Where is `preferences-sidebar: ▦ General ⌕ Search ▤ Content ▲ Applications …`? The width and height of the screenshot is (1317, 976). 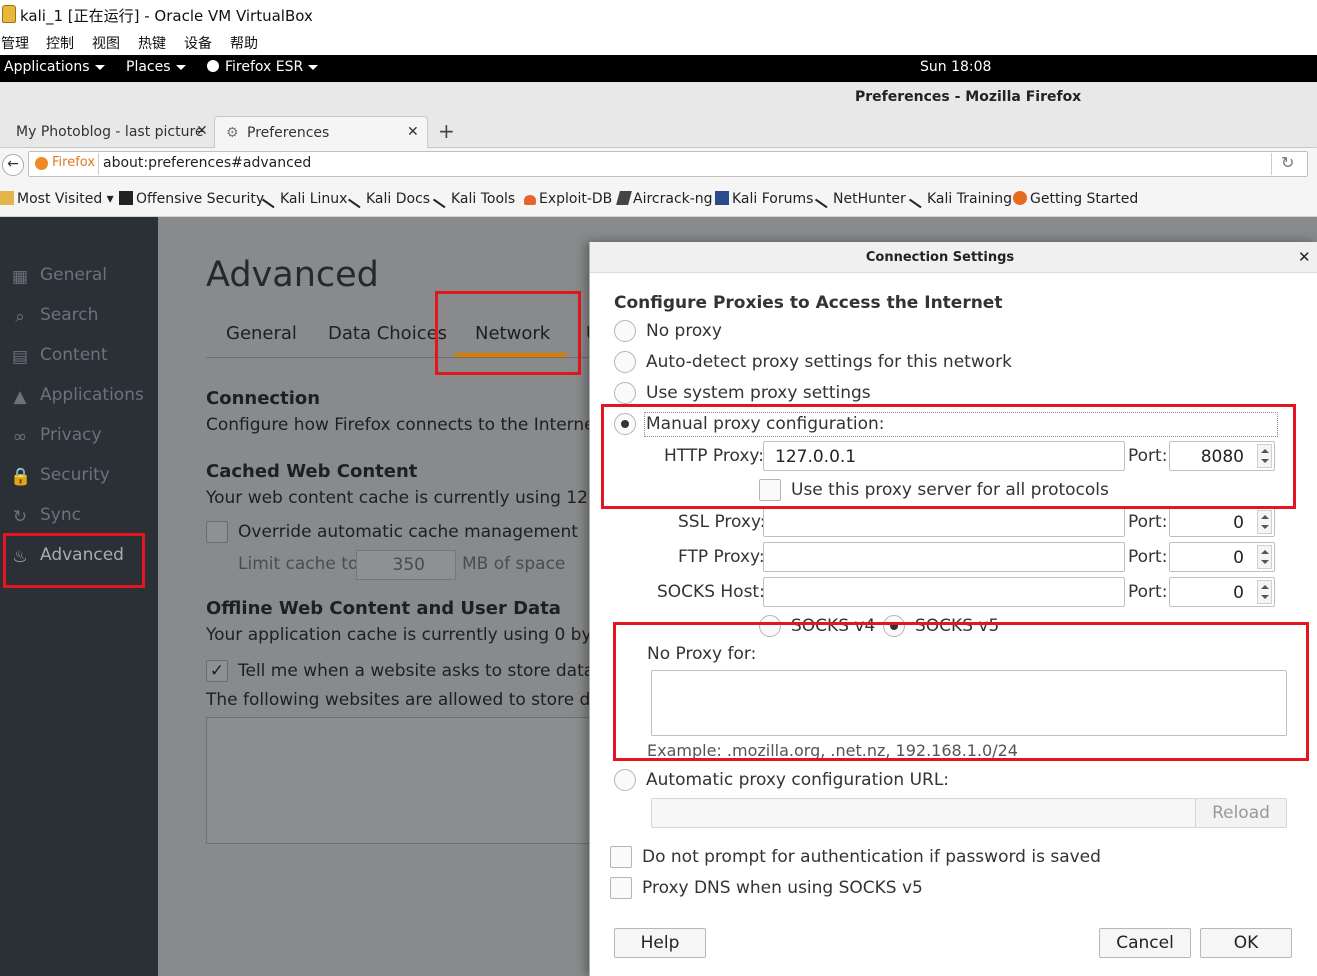 preferences-sidebar: ▦ General ⌕ Search ▤ Content ▲ Applications … is located at coordinates (79, 596).